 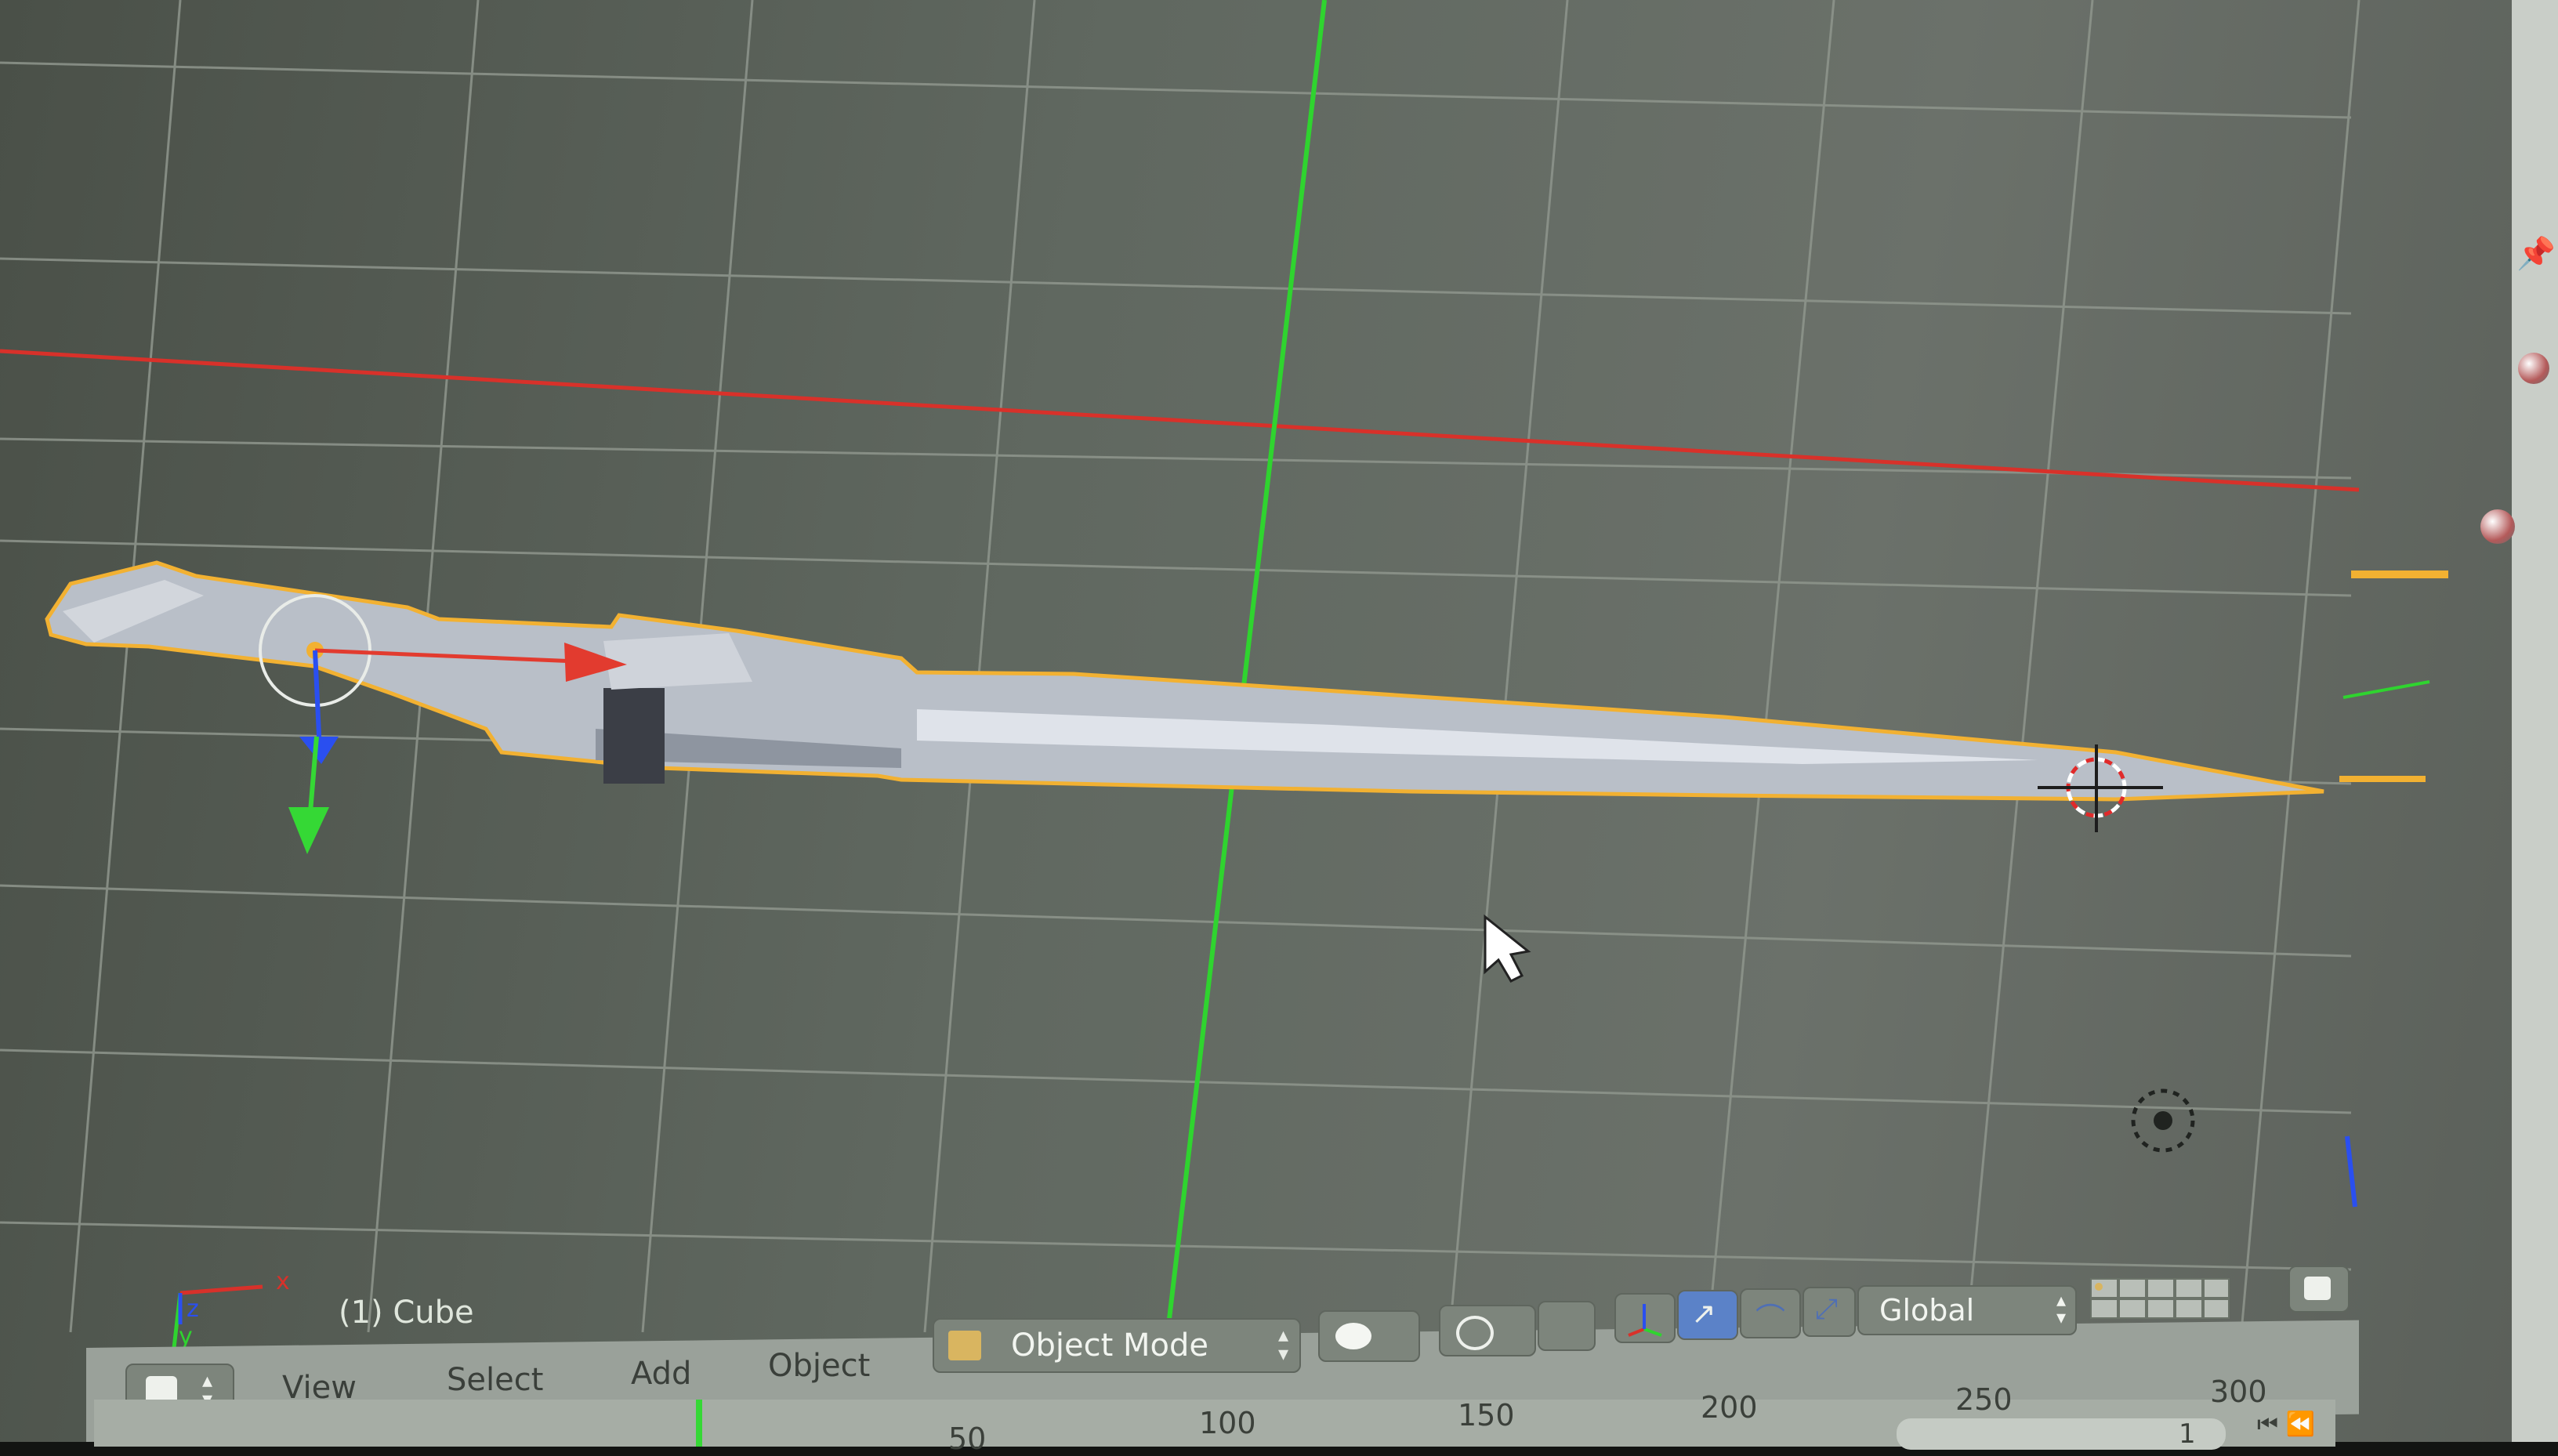 I want to click on timeline: 50 100 150 200 250 300 1 ⏮ ⏪, so click(x=1214, y=1415).